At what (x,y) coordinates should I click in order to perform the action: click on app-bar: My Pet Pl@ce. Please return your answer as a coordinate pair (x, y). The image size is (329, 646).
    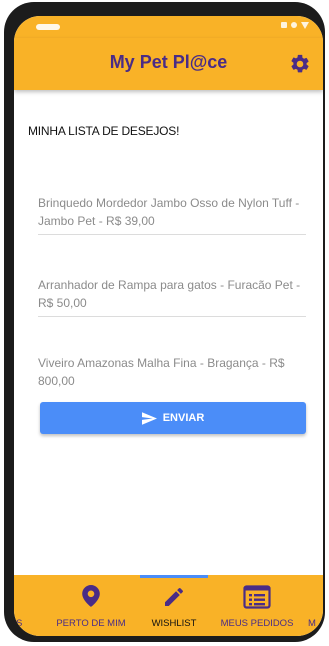
    Looking at the image, I should click on (168, 64).